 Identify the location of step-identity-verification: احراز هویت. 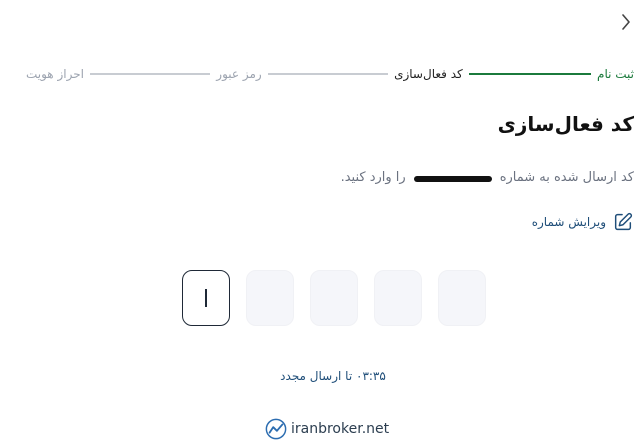
(54, 74).